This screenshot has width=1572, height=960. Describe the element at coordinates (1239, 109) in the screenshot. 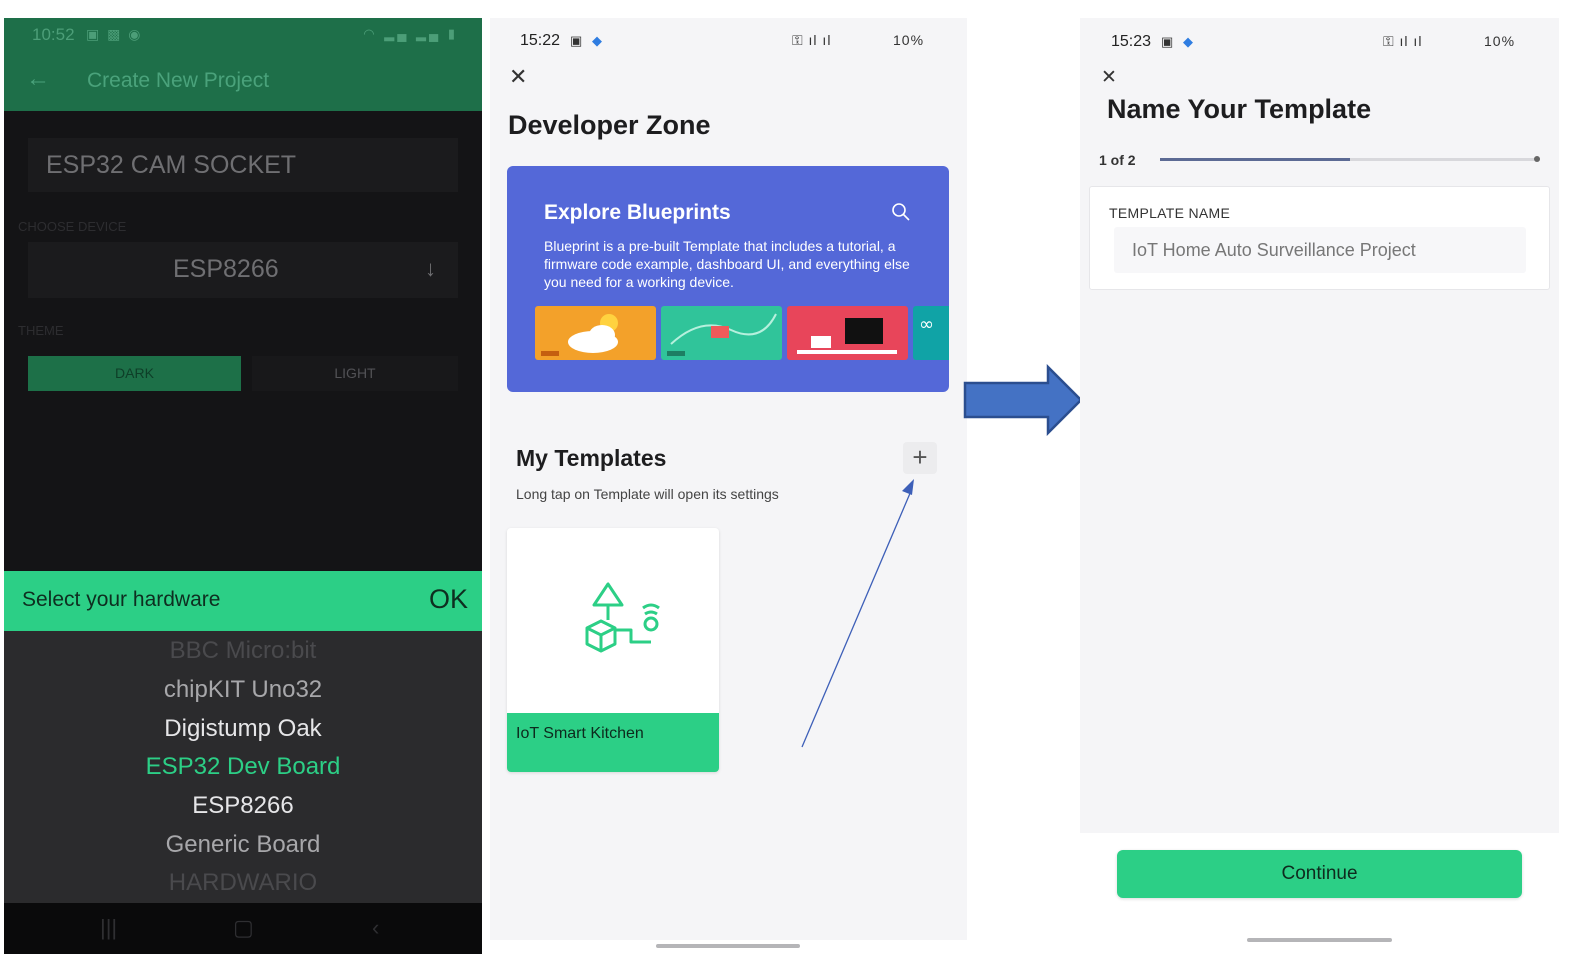

I see `page-title: Name Your Template` at that location.